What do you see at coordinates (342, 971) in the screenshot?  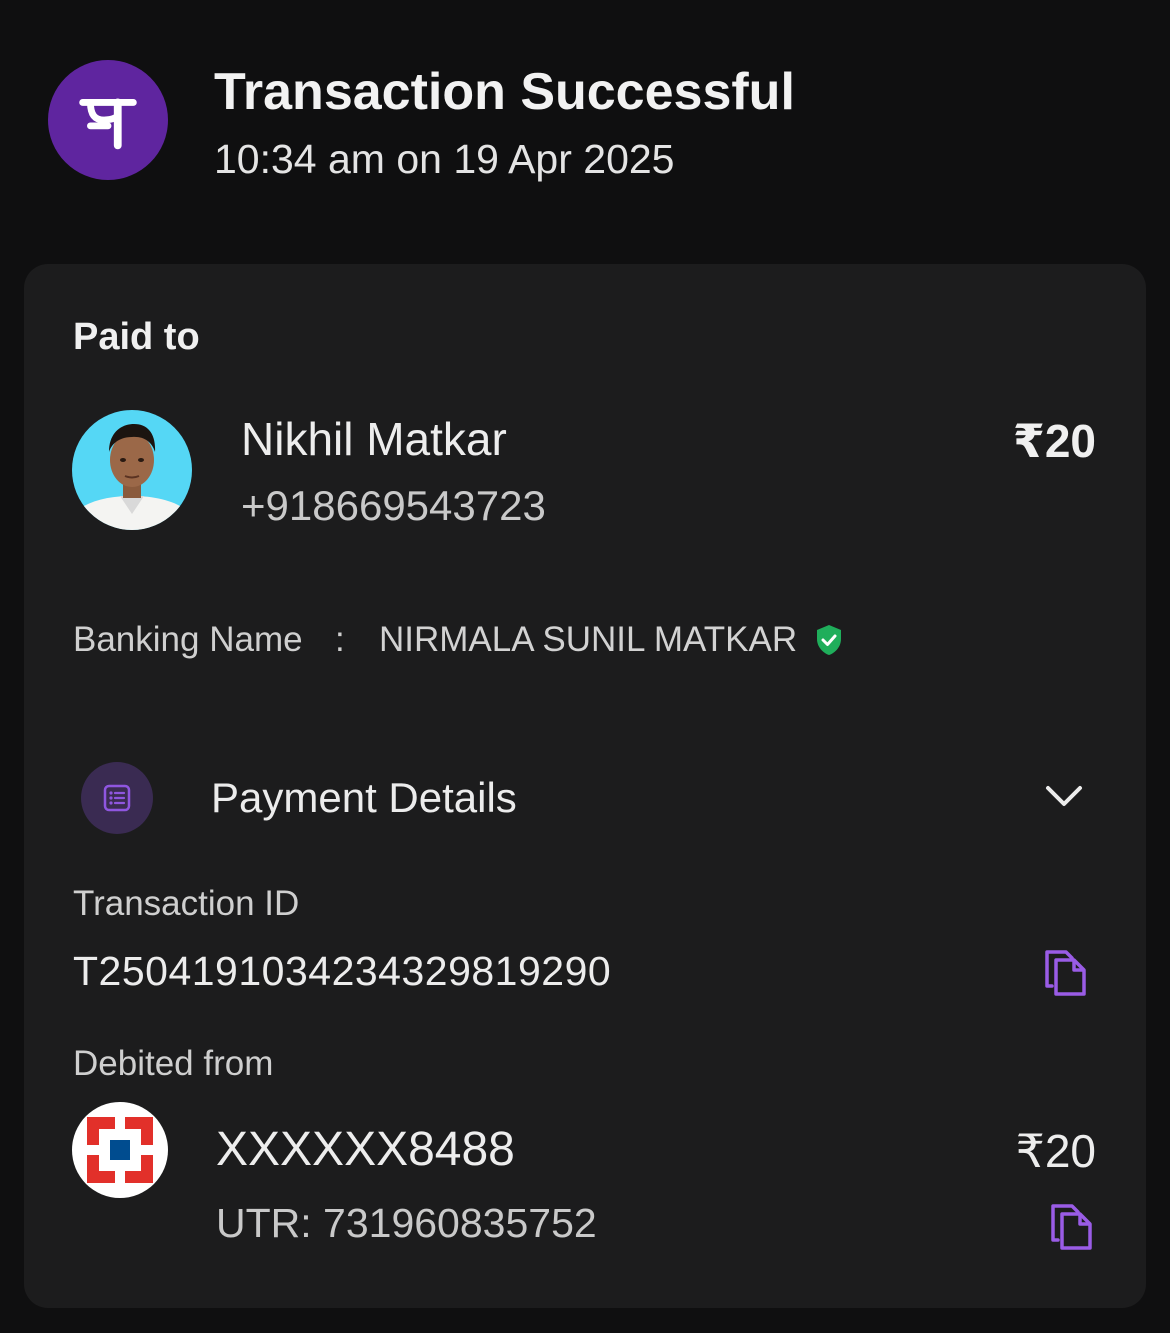 I see `transaction-id-value: T2504191034234329819290` at bounding box center [342, 971].